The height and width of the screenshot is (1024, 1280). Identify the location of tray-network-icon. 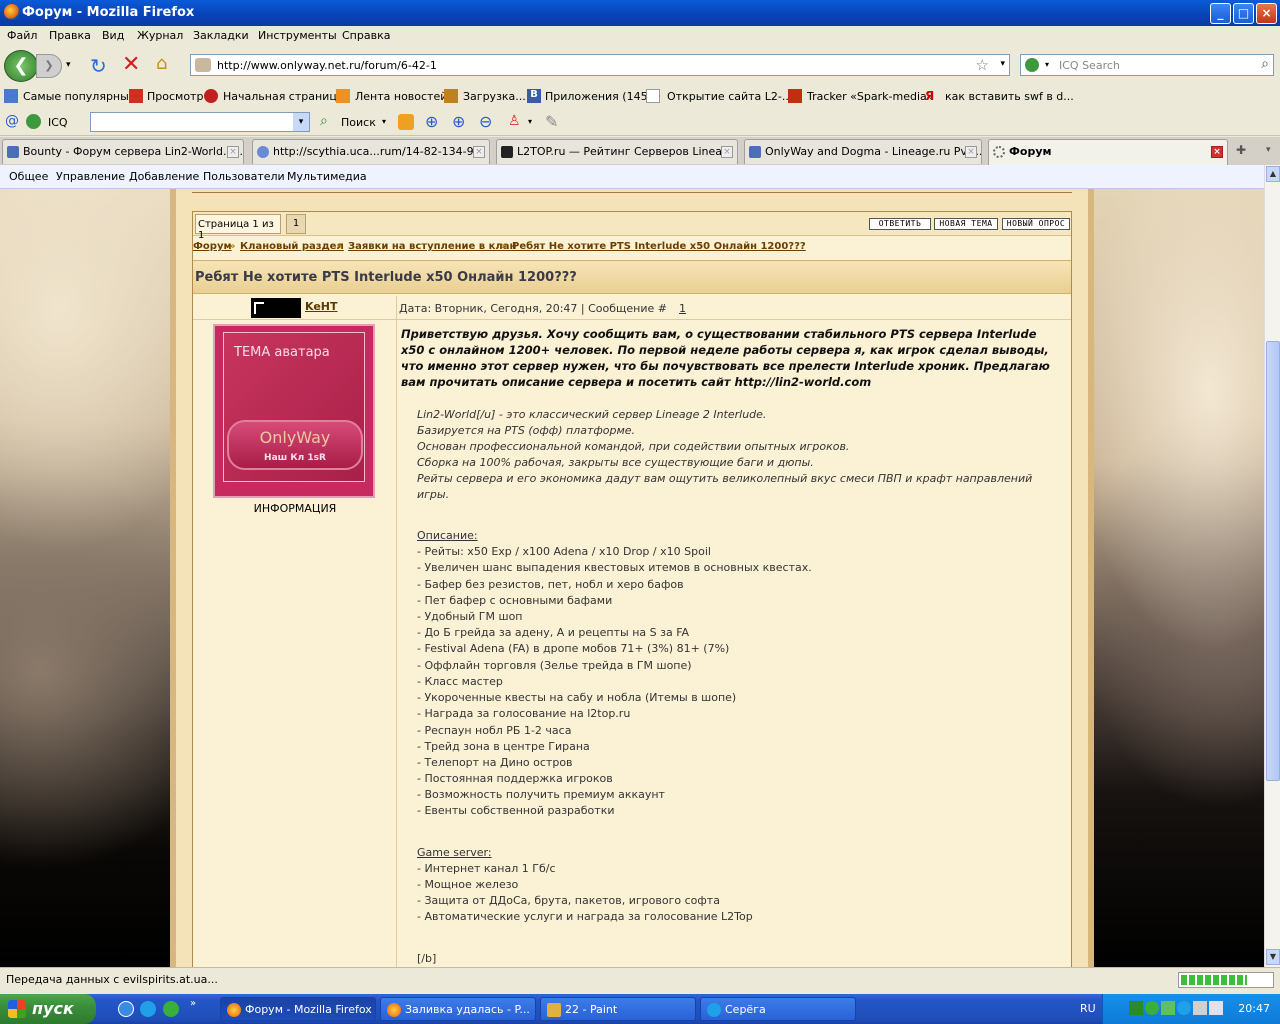
(1216, 1008).